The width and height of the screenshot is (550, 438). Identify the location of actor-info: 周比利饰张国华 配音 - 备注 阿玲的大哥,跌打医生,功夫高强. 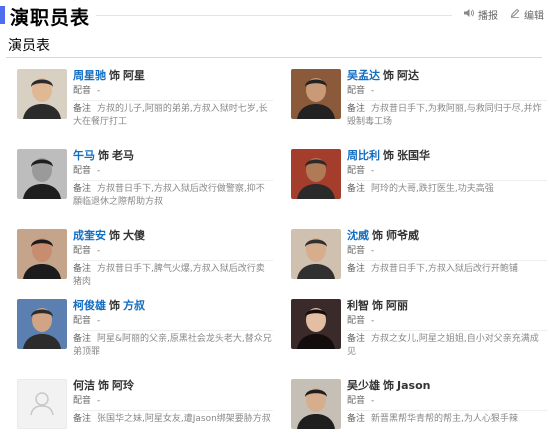
(447, 173).